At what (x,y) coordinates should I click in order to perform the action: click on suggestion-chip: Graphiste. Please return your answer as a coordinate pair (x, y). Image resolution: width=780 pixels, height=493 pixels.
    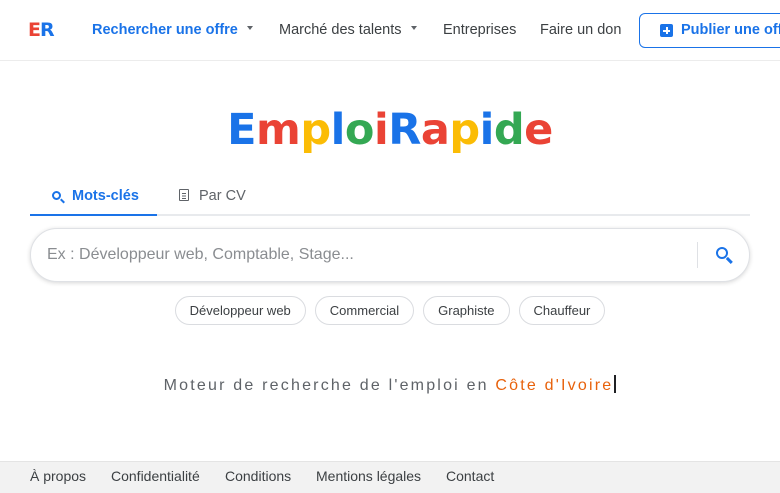
    Looking at the image, I should click on (466, 310).